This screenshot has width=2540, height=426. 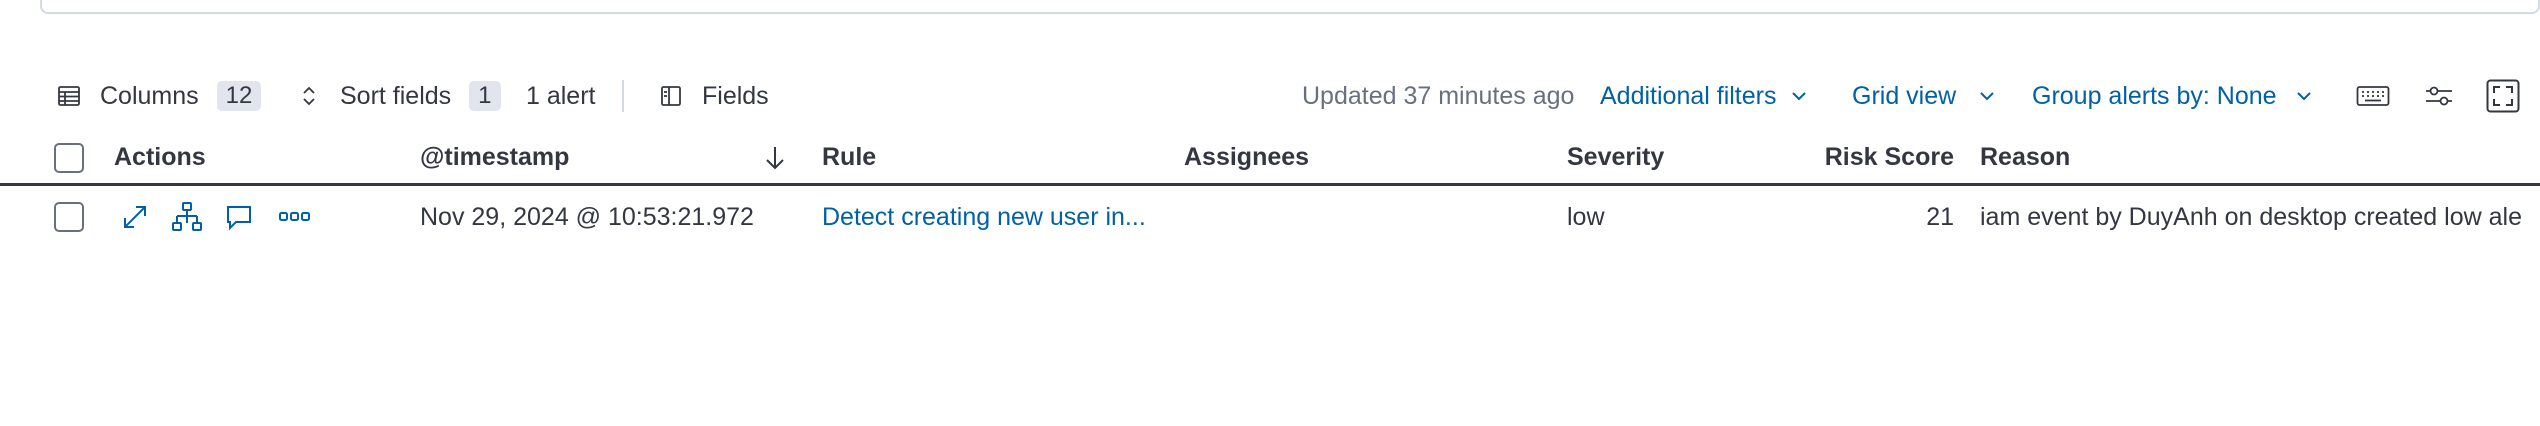 I want to click on severity-value: low, so click(x=1586, y=216).